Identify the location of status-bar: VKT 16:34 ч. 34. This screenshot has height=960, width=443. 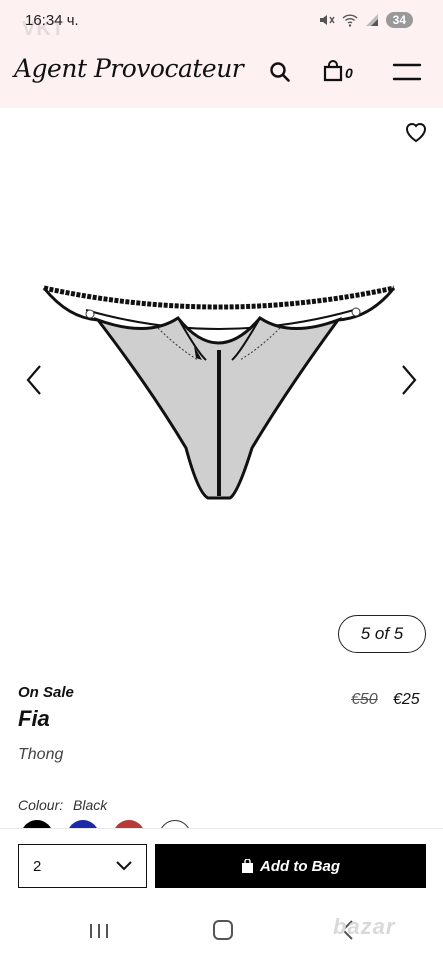
(221, 20).